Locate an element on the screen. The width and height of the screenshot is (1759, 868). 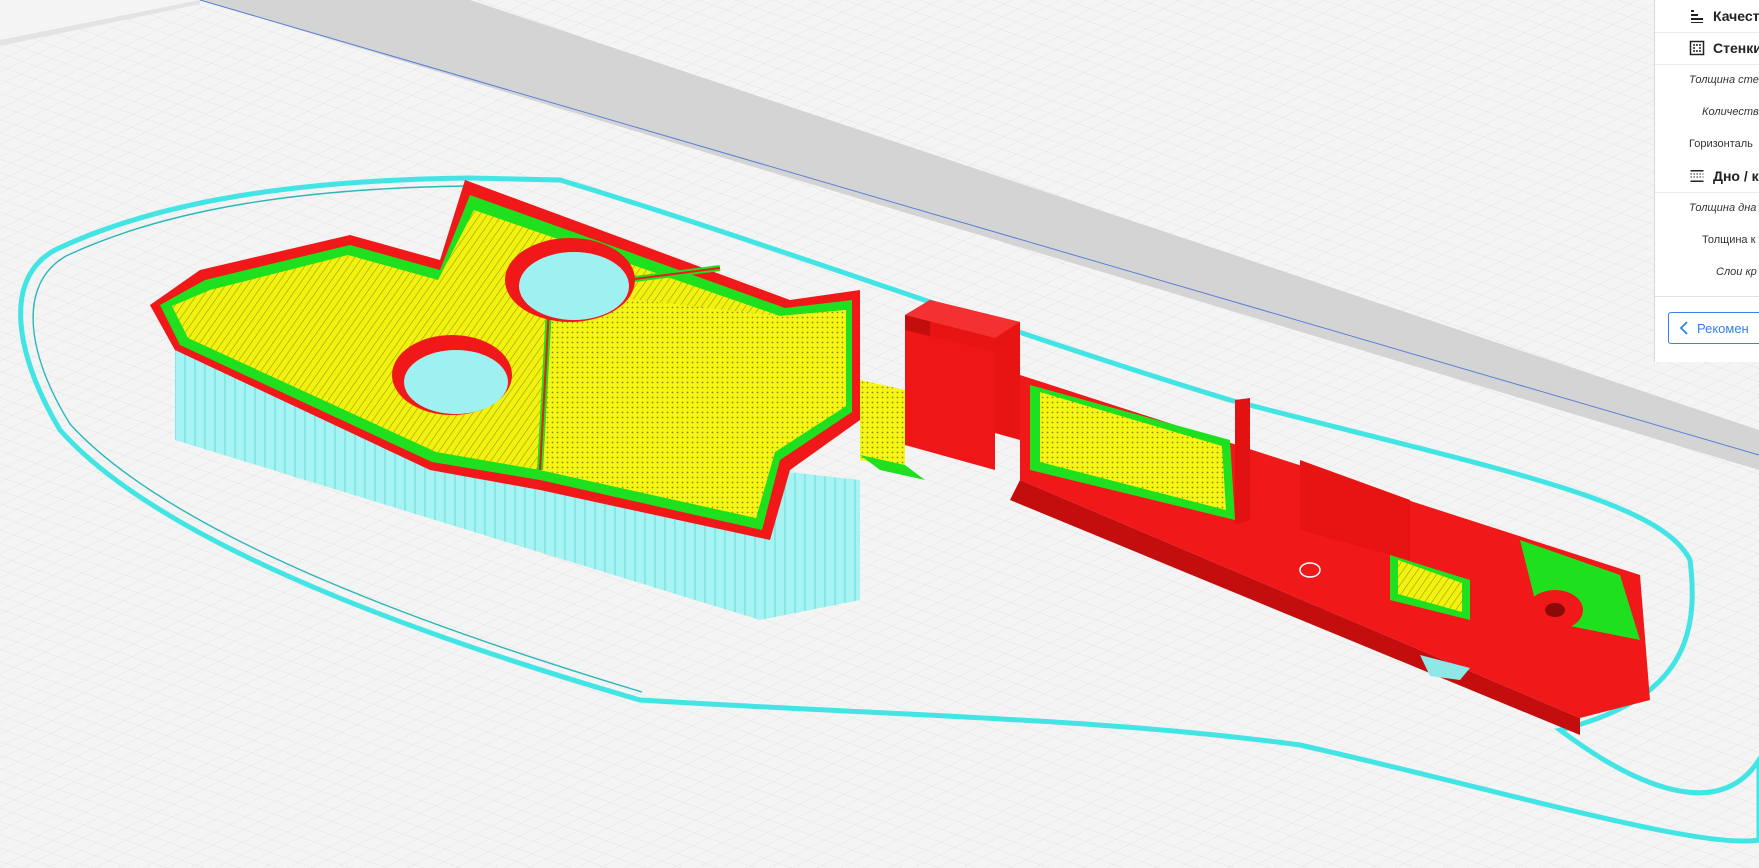
chevron-left-icon is located at coordinates (1683, 328).